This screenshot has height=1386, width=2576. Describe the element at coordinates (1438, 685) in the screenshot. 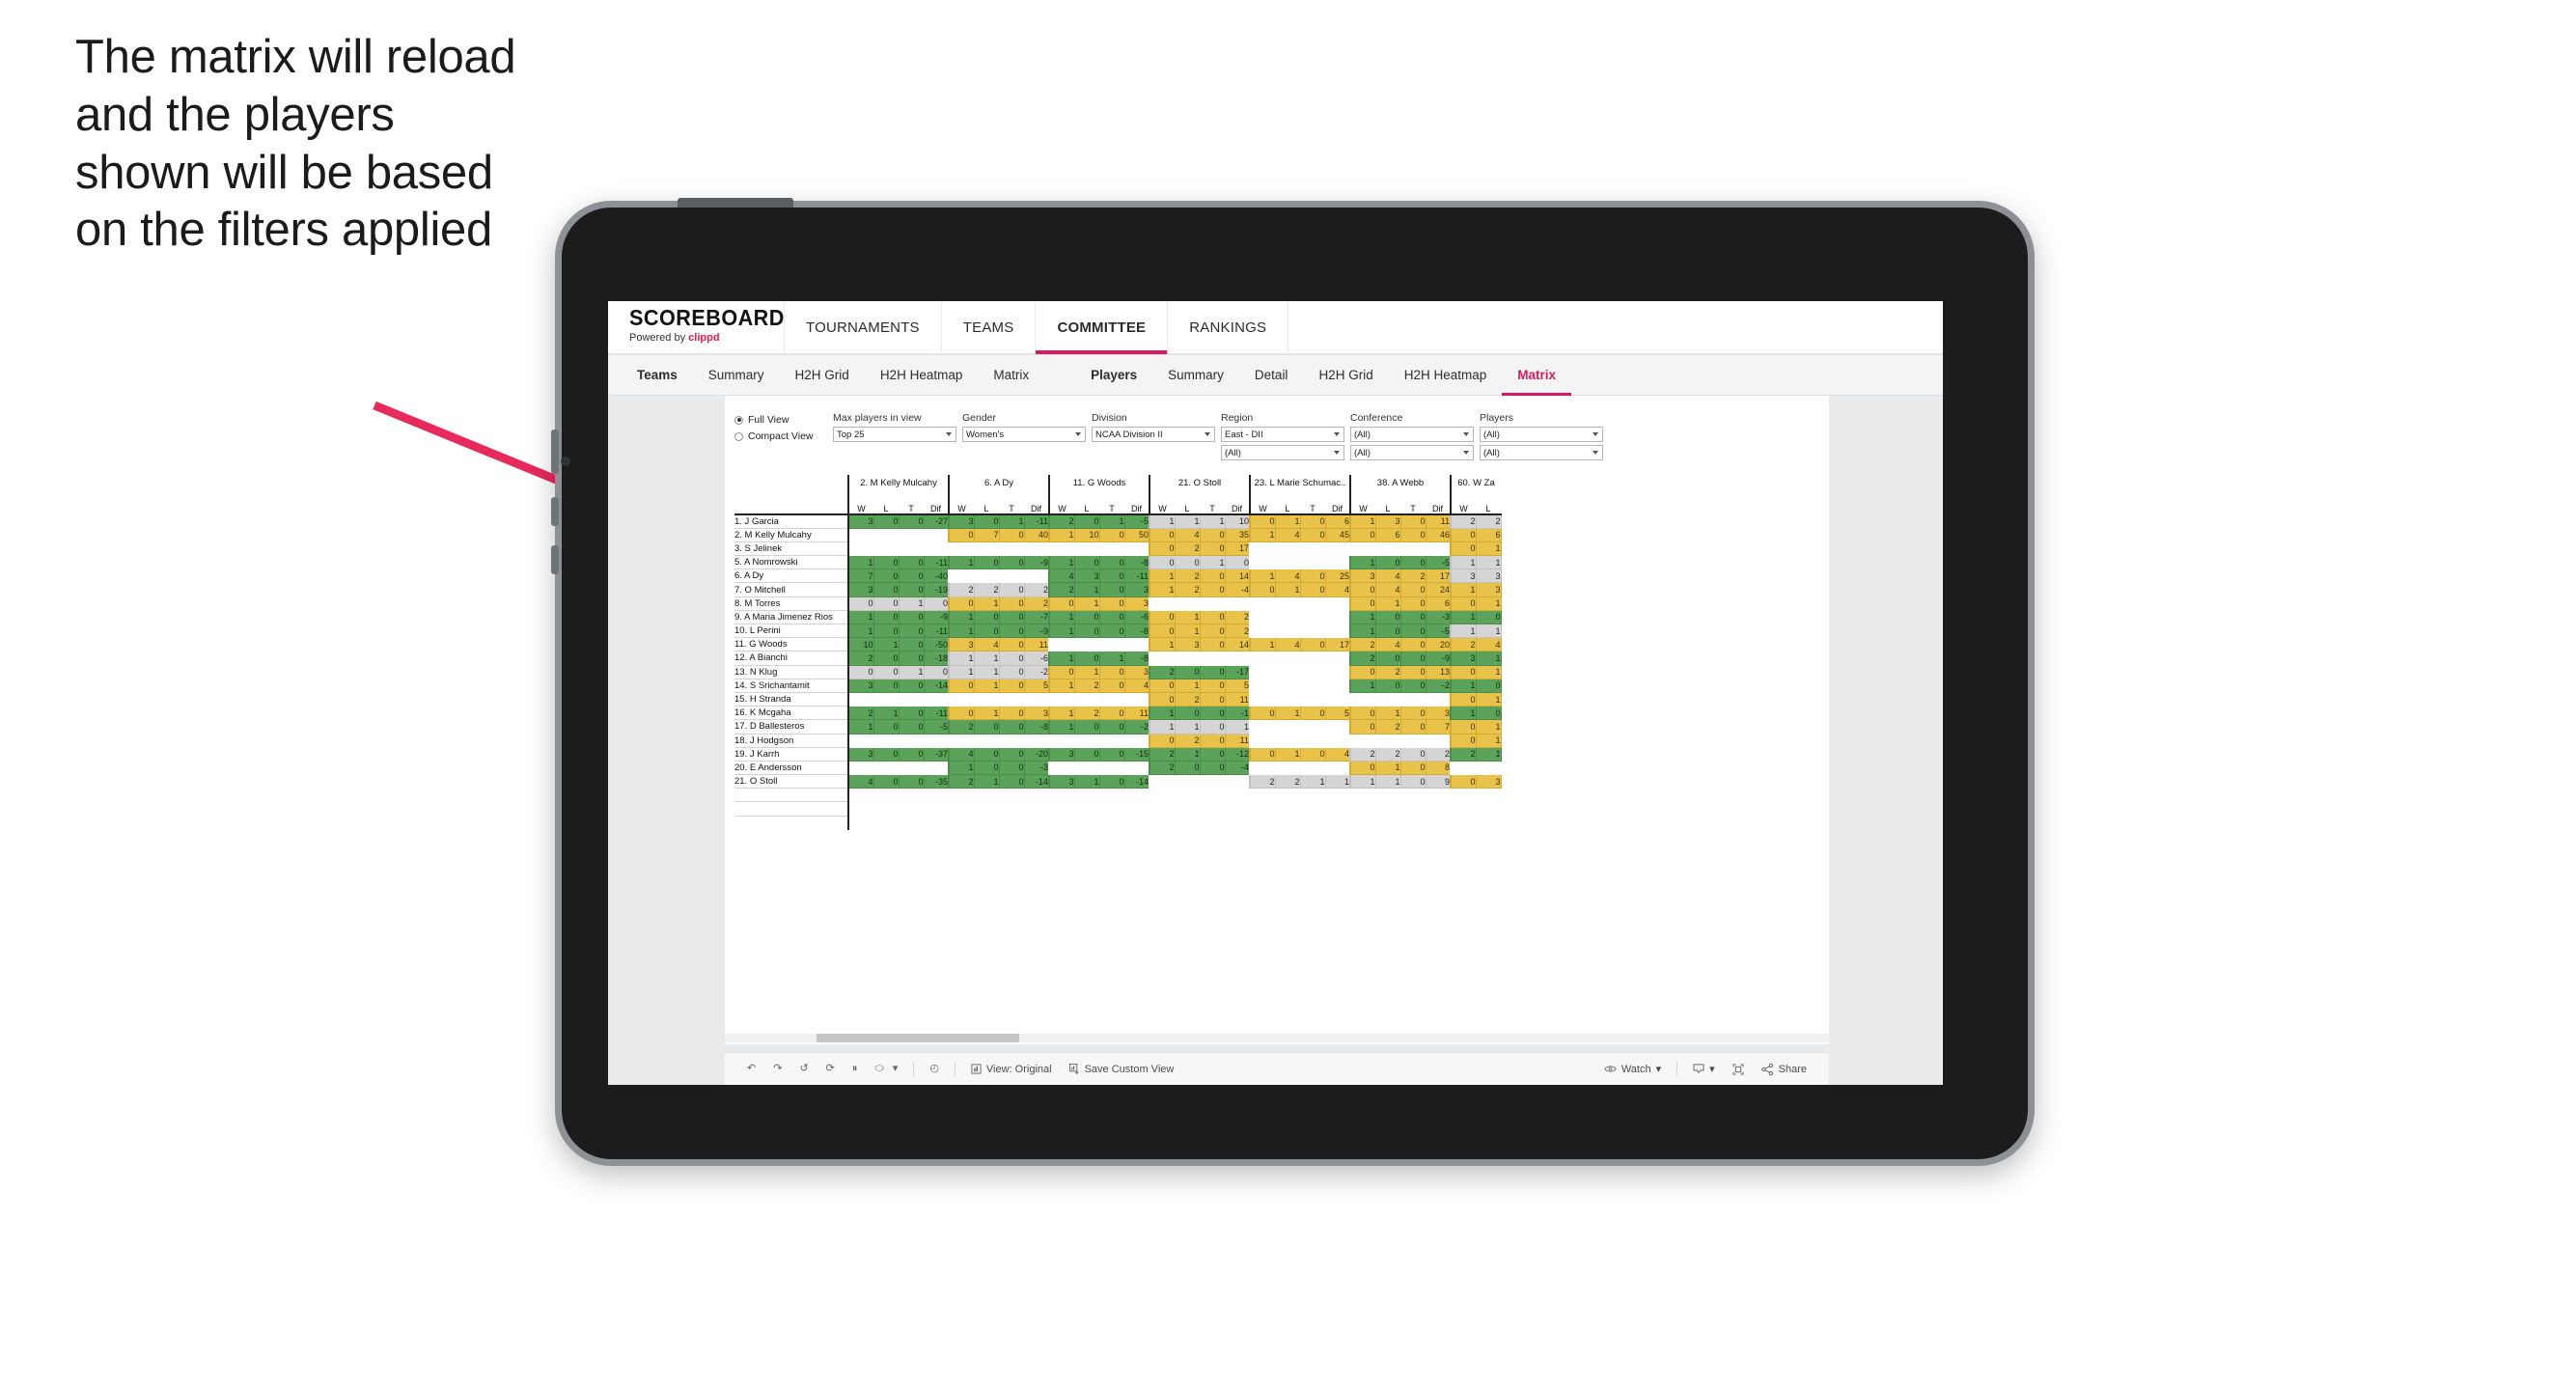

I see `matrix-cell: -2` at that location.